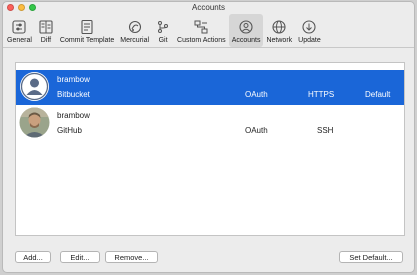  I want to click on toolbar-label: Update, so click(309, 40).